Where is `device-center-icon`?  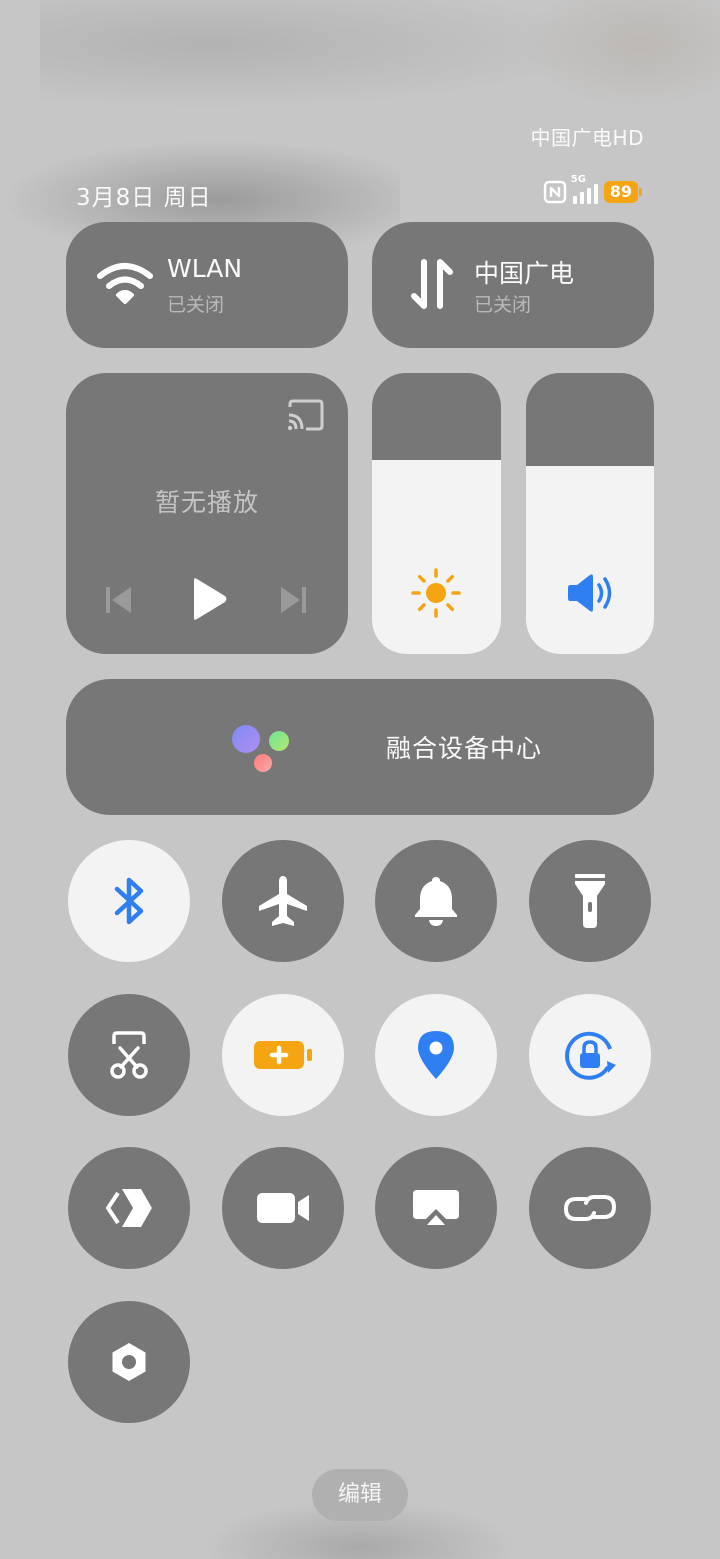 device-center-icon is located at coordinates (260, 748).